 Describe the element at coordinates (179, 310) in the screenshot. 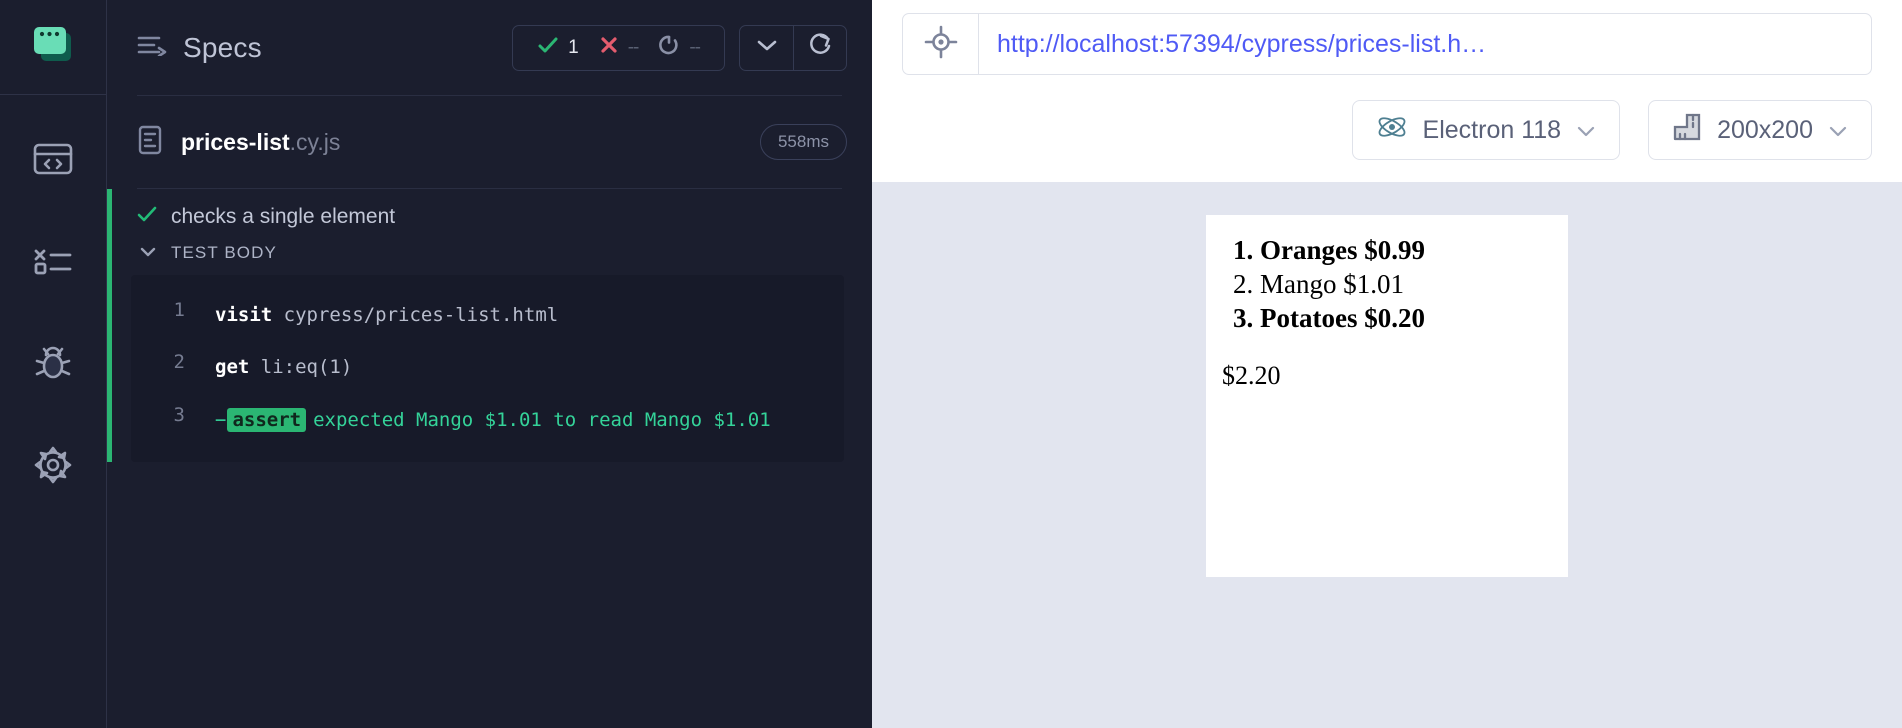

I see `command-number: 1` at that location.